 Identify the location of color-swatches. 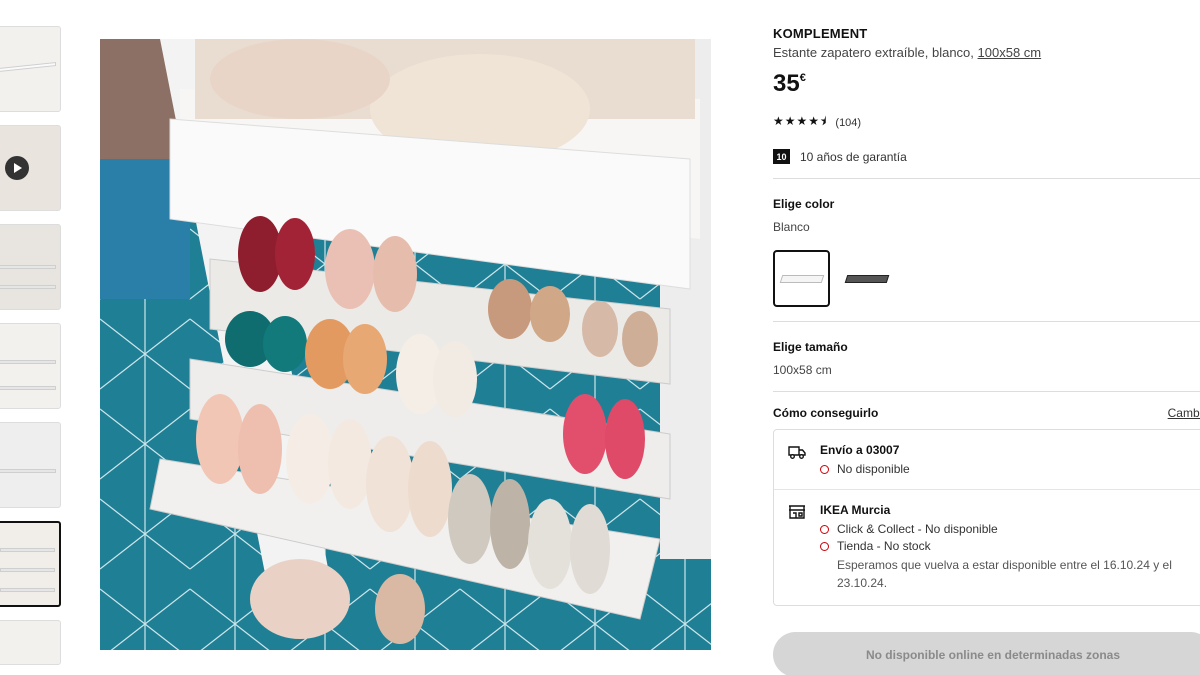
(986, 278).